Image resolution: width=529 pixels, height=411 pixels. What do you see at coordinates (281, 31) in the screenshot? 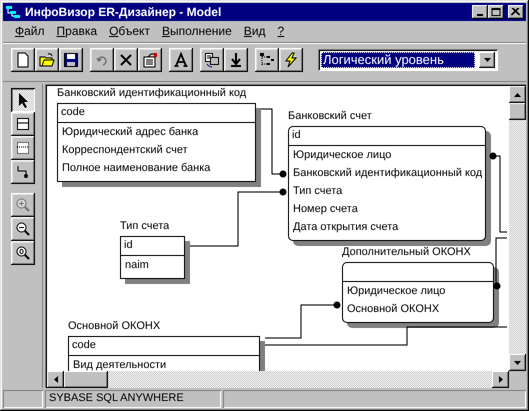
I see `menu-item: ?` at bounding box center [281, 31].